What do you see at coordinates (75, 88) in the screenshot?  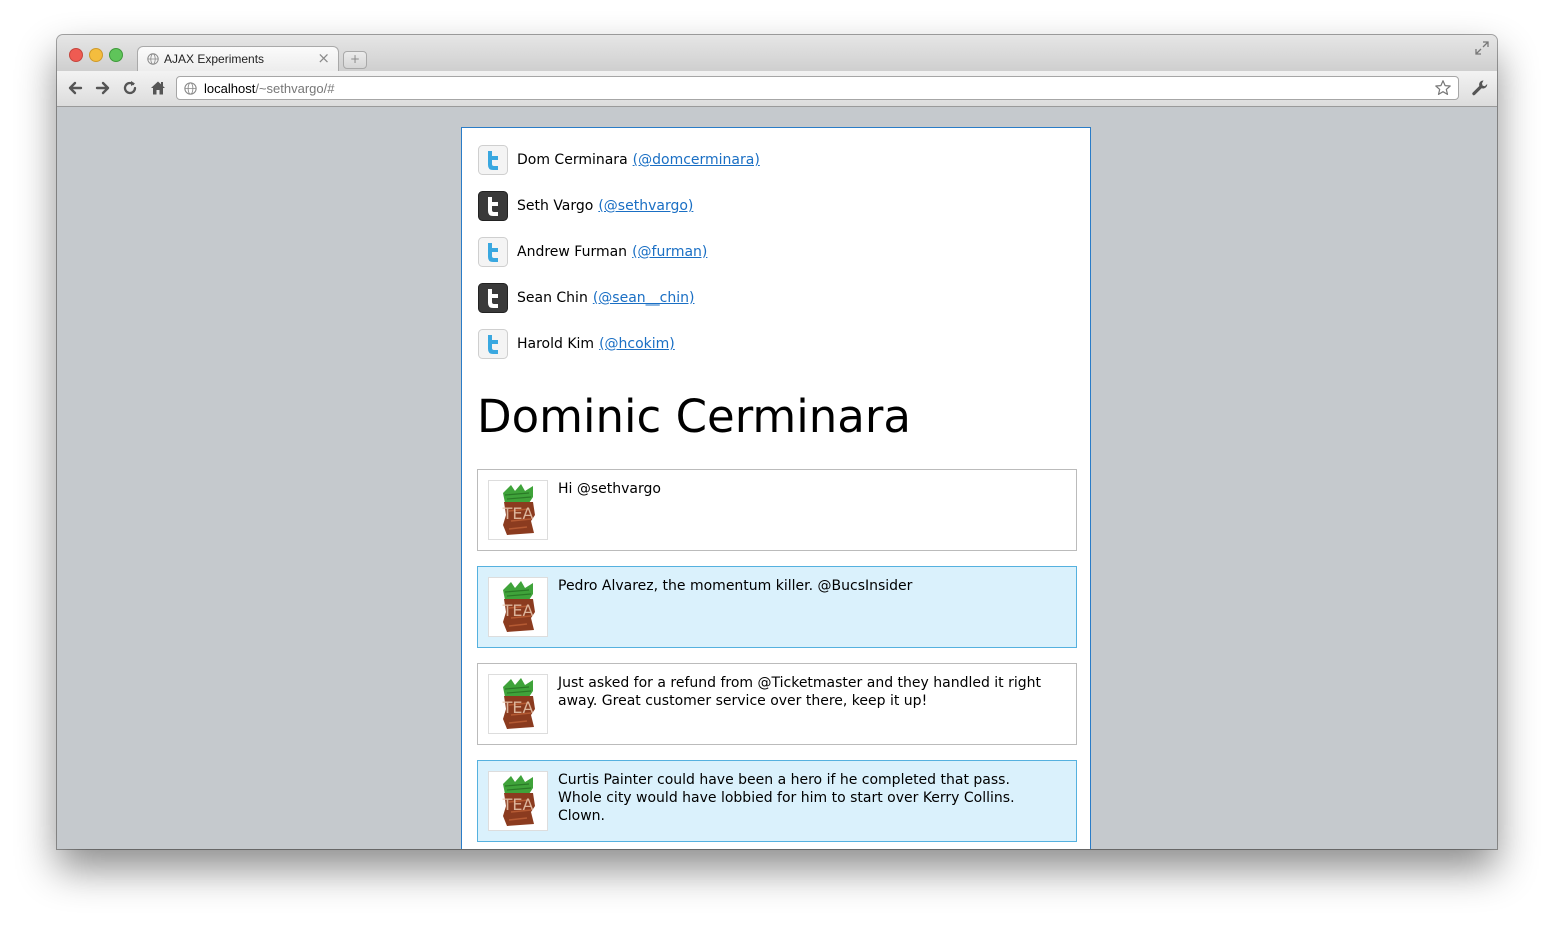 I see `back-arrow-icon` at bounding box center [75, 88].